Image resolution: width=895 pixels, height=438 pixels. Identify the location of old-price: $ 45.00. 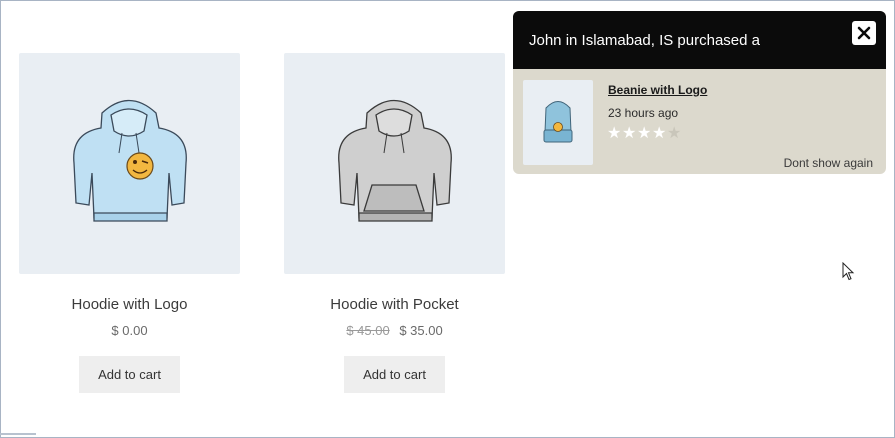
(368, 330).